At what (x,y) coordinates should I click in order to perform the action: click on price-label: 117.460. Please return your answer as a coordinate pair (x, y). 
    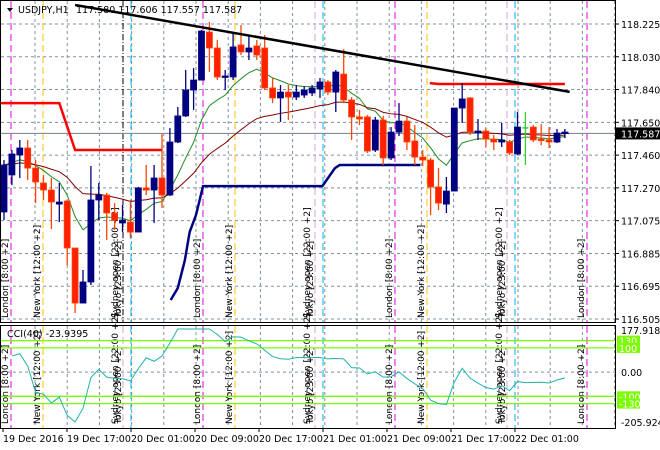
    Looking at the image, I should click on (640, 156).